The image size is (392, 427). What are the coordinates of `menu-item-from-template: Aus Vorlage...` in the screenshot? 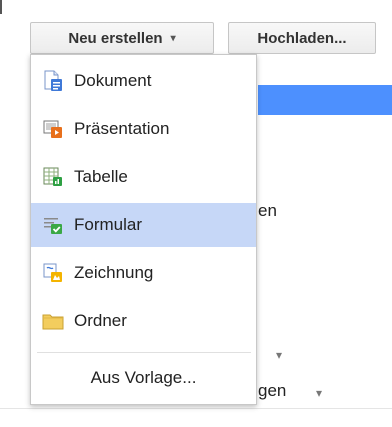 It's located at (143, 378).